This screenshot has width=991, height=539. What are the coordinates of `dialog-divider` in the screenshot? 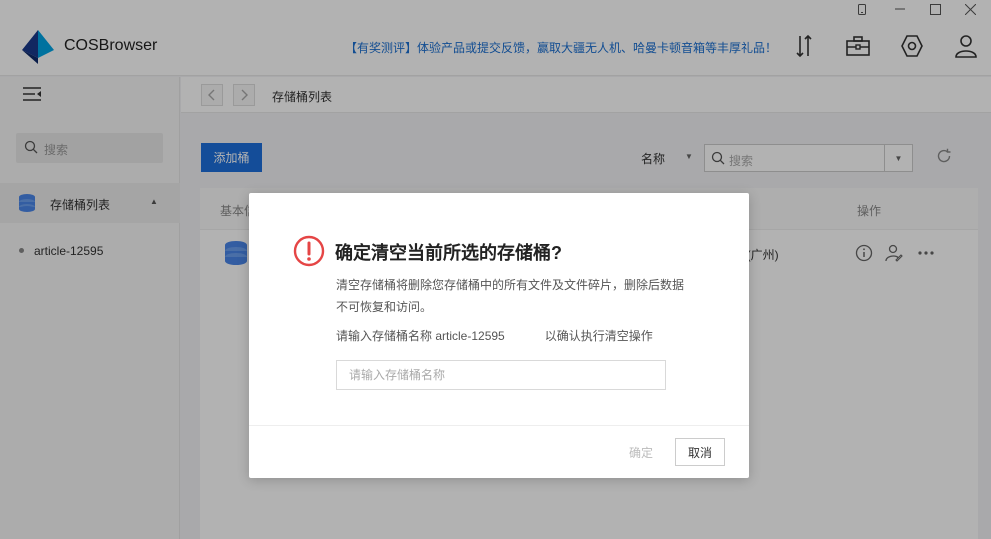 It's located at (499, 425).